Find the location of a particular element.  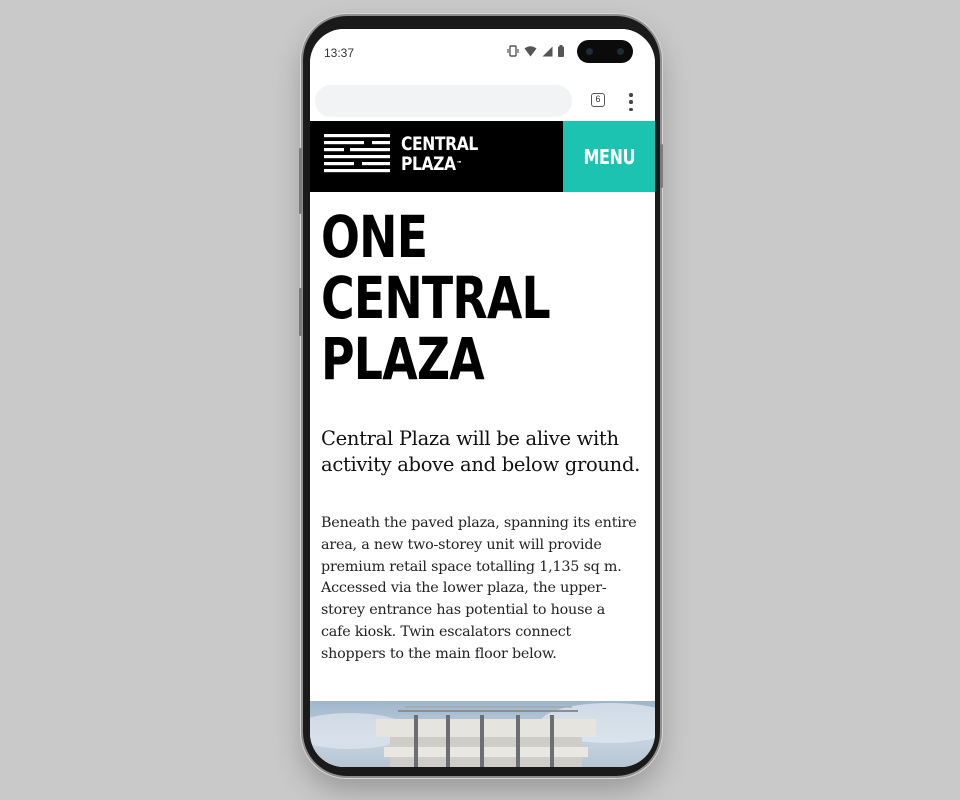

front-camera is located at coordinates (605, 51).